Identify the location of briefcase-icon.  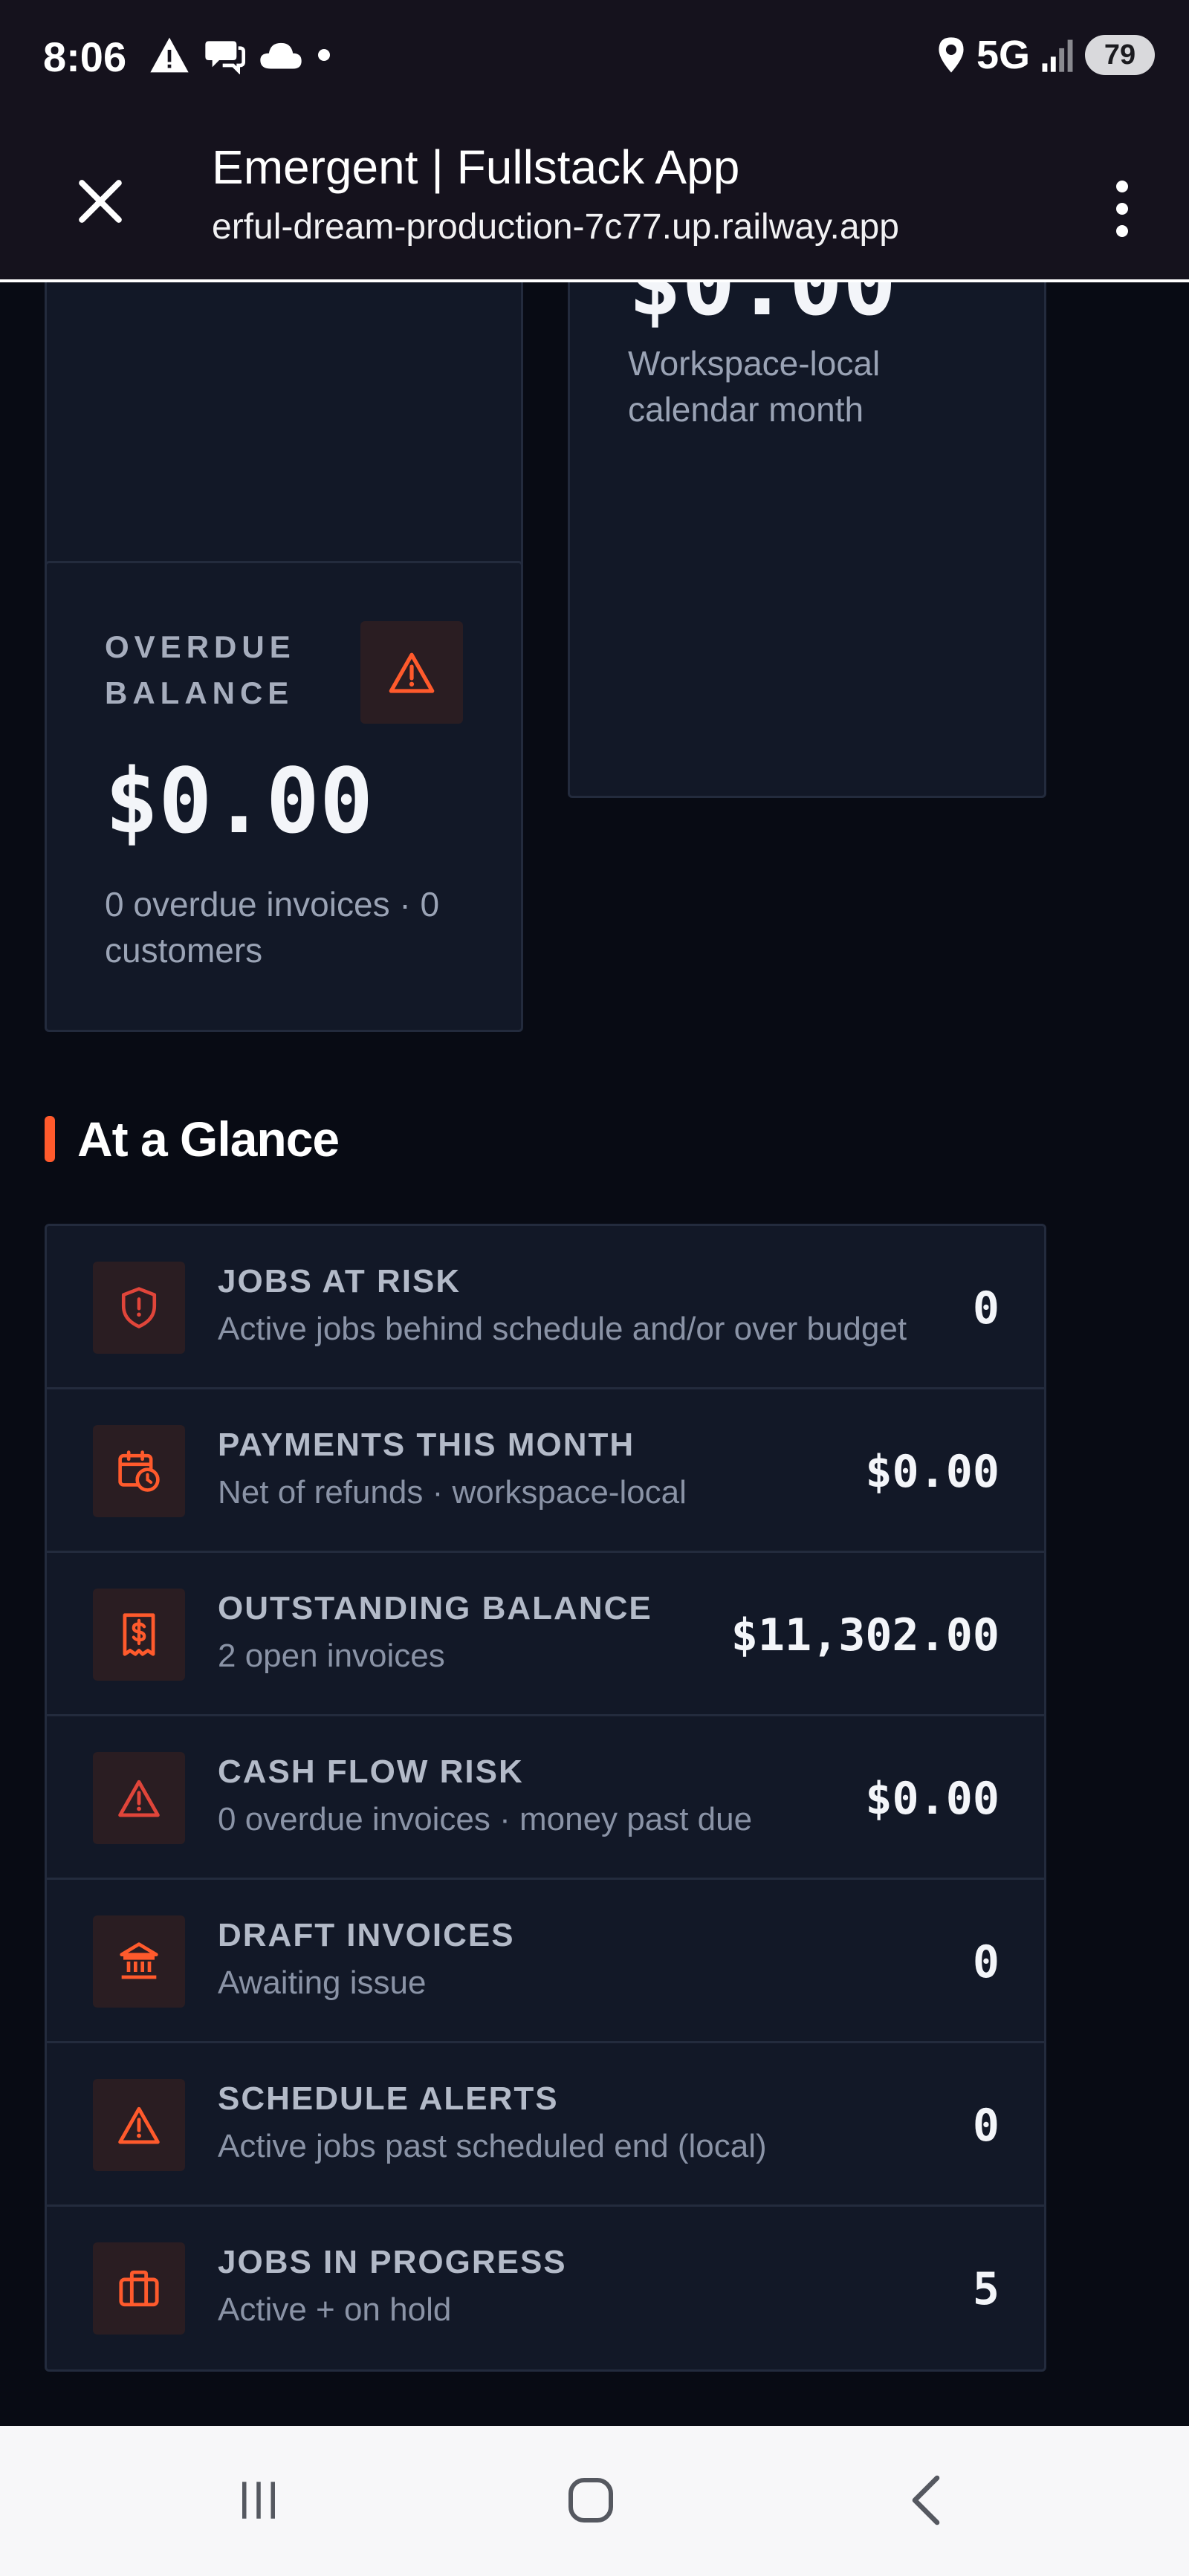
(139, 2288).